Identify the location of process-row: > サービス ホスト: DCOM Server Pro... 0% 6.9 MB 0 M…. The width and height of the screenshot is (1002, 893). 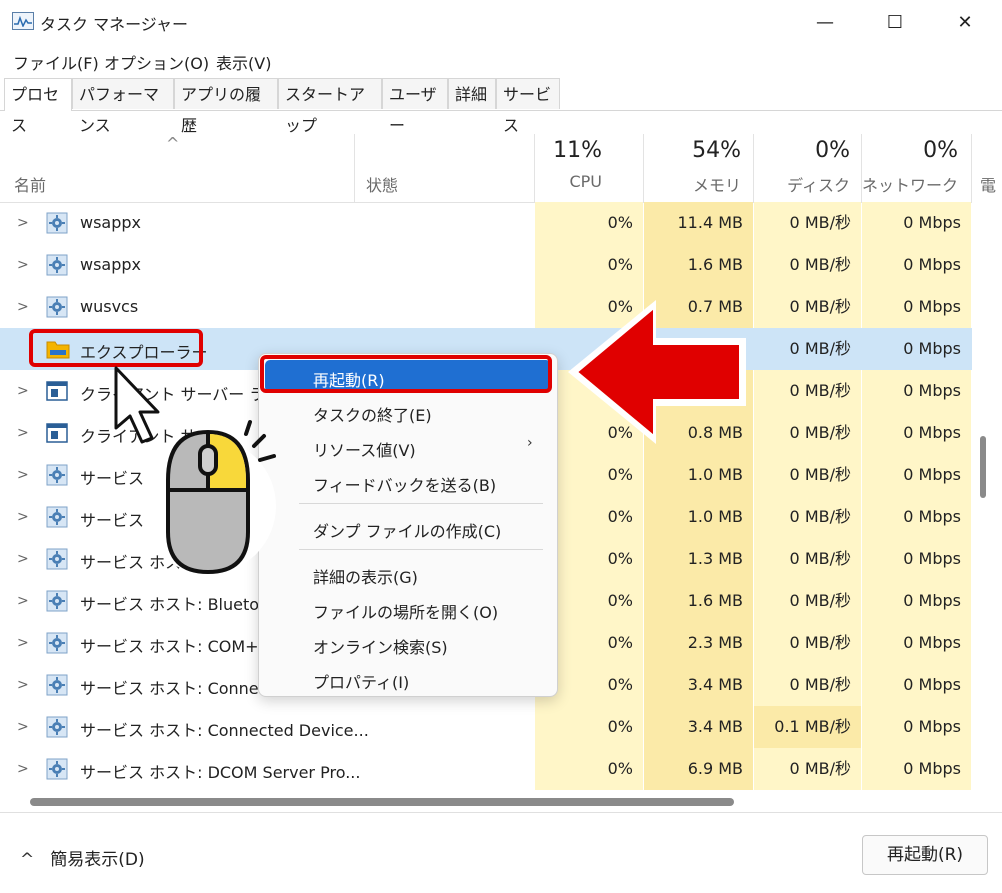
(486, 769).